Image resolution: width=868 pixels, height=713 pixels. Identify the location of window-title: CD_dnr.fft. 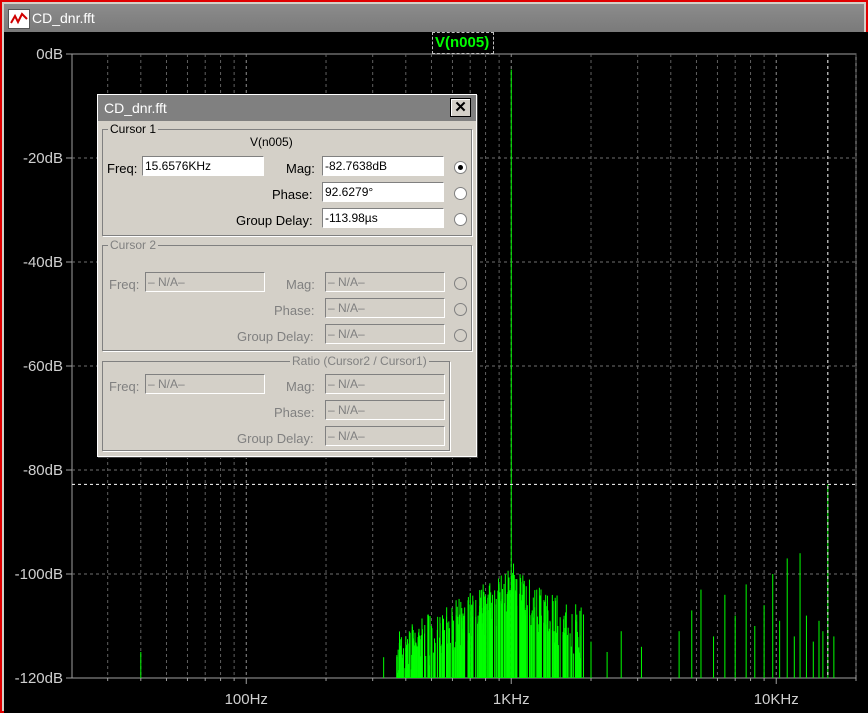
(63, 18).